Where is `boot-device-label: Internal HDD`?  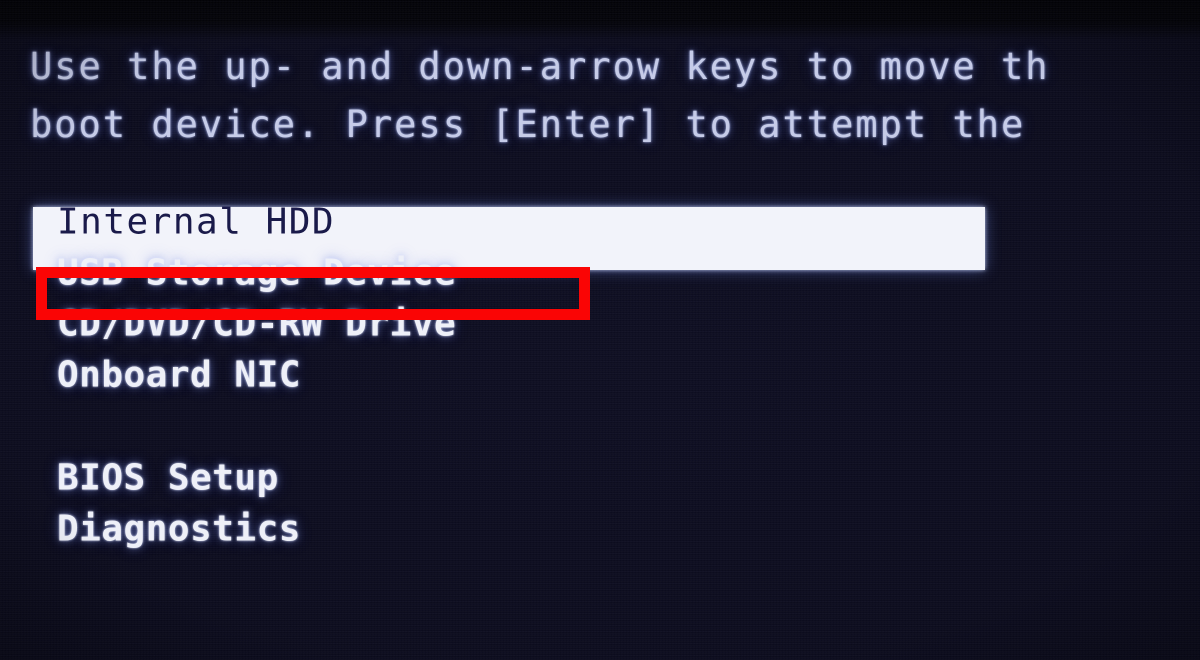 boot-device-label: Internal HDD is located at coordinates (196, 221).